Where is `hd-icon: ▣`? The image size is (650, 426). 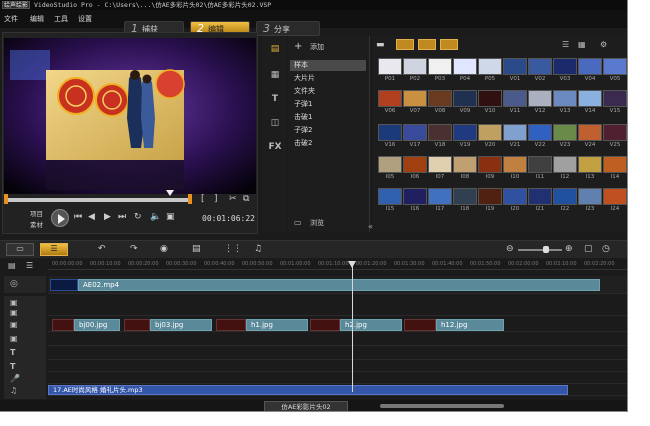 hd-icon: ▣ is located at coordinates (170, 217).